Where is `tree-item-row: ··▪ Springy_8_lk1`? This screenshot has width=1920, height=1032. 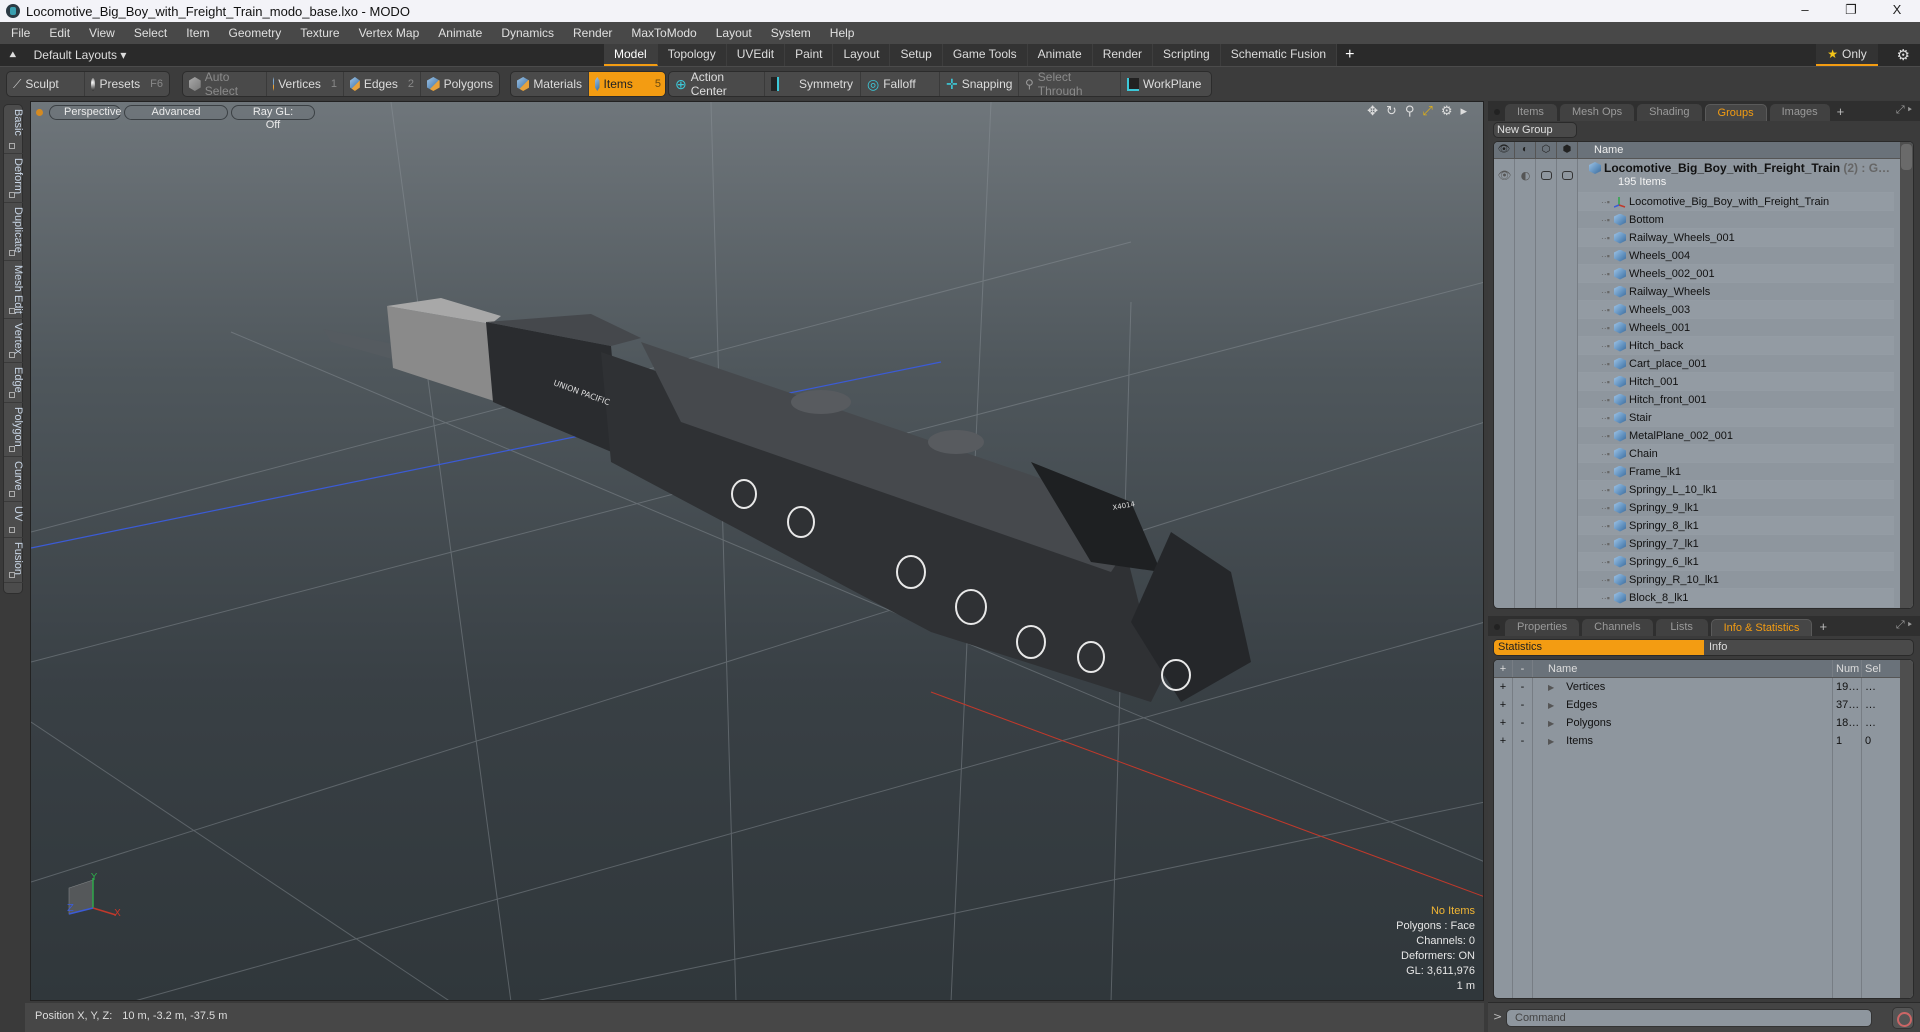 tree-item-row: ··▪ Springy_8_lk1 is located at coordinates (1736, 526).